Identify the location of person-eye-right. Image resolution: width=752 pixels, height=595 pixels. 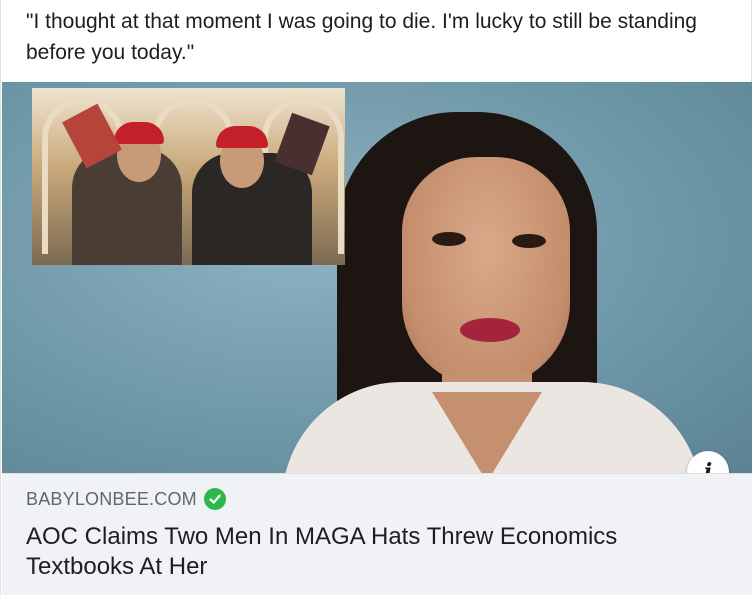
(529, 241).